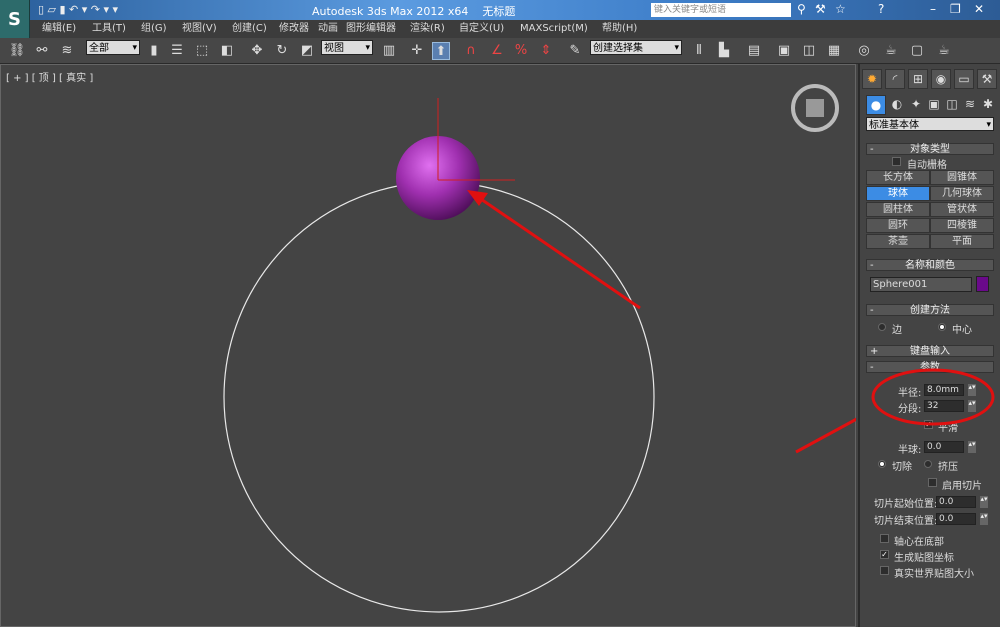 The width and height of the screenshot is (1000, 627). I want to click on rollout-creation-method: - 创建方法, so click(930, 310).